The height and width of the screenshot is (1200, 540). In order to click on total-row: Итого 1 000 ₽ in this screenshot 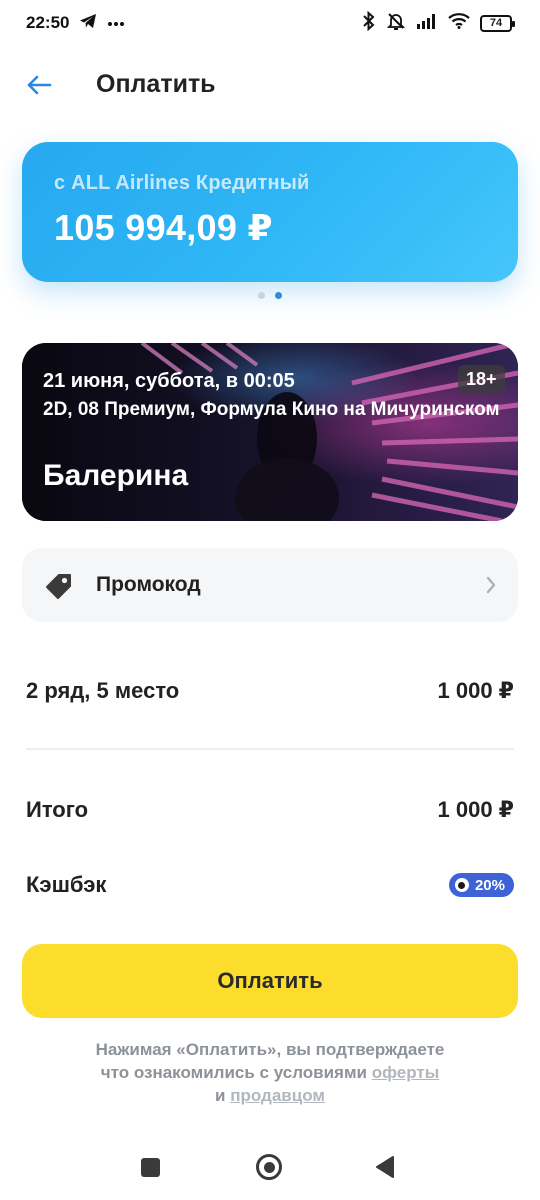, I will do `click(270, 810)`.